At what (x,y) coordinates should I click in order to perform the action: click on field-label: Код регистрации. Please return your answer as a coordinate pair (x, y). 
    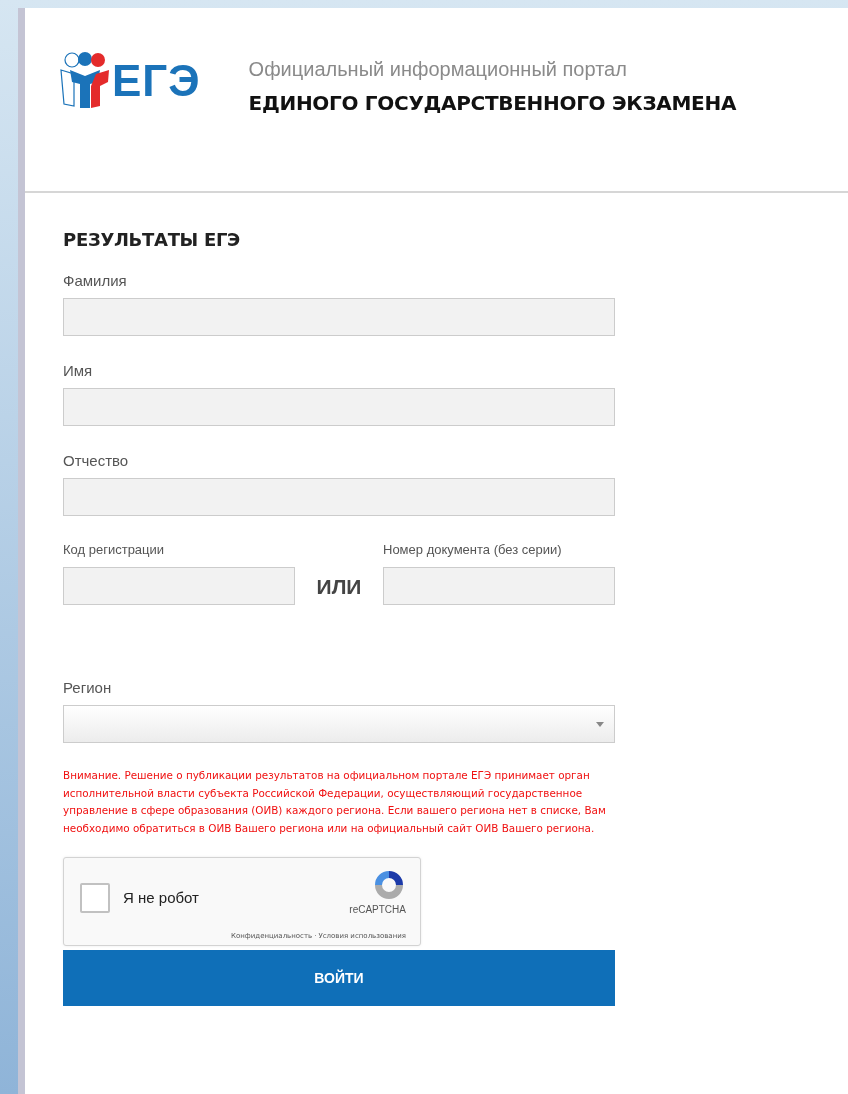
    Looking at the image, I should click on (114, 549).